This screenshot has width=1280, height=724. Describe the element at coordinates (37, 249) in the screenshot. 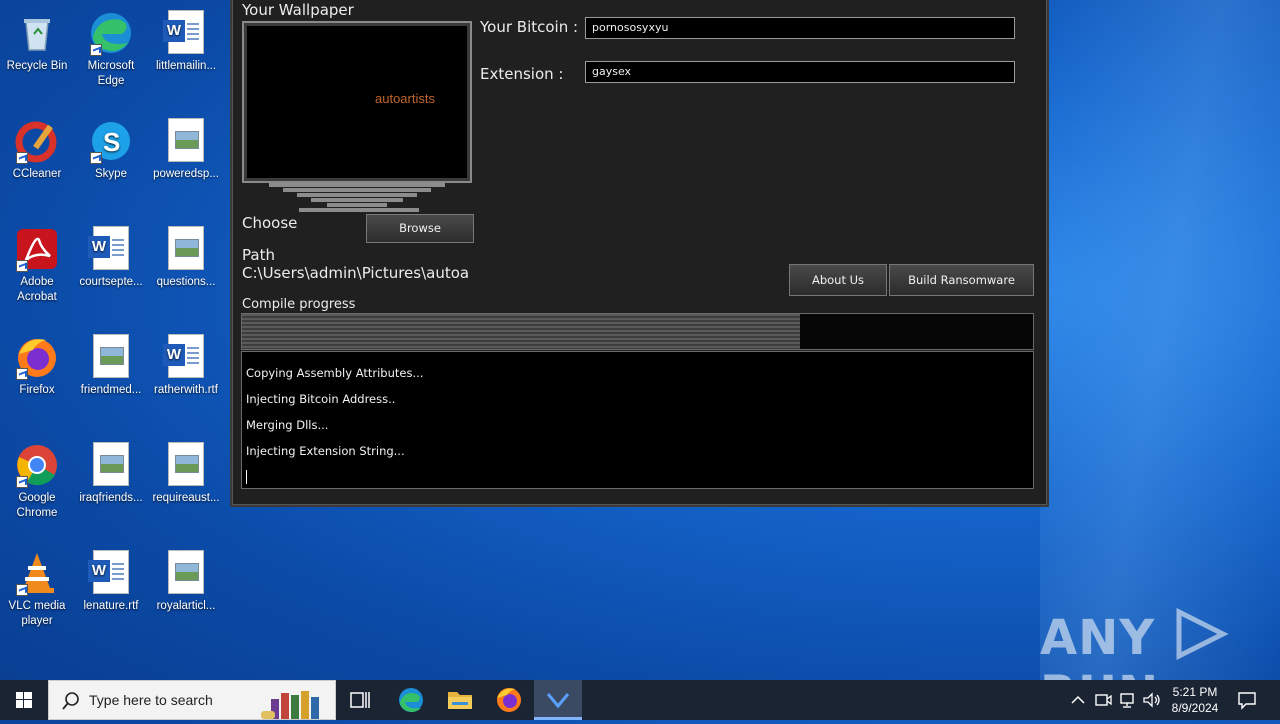

I see `acrobat-icon` at that location.